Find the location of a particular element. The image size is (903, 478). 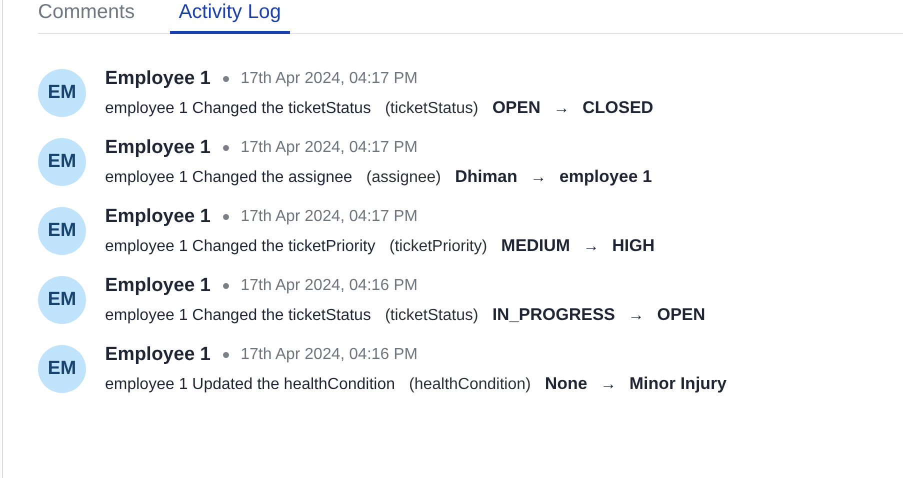

tab: Comments is located at coordinates (91, 17).